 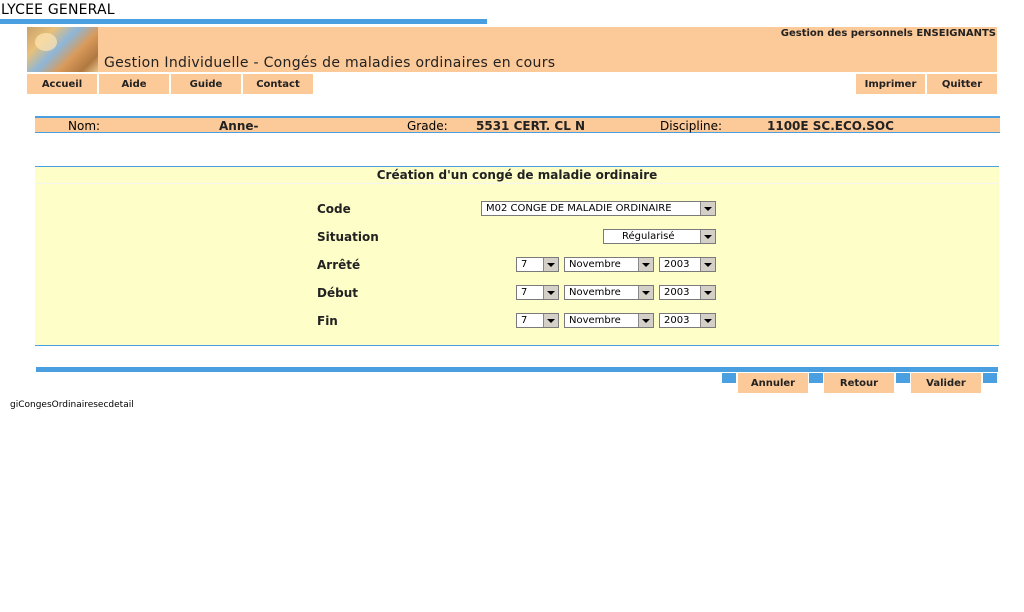 What do you see at coordinates (334, 209) in the screenshot?
I see `code-label: Code` at bounding box center [334, 209].